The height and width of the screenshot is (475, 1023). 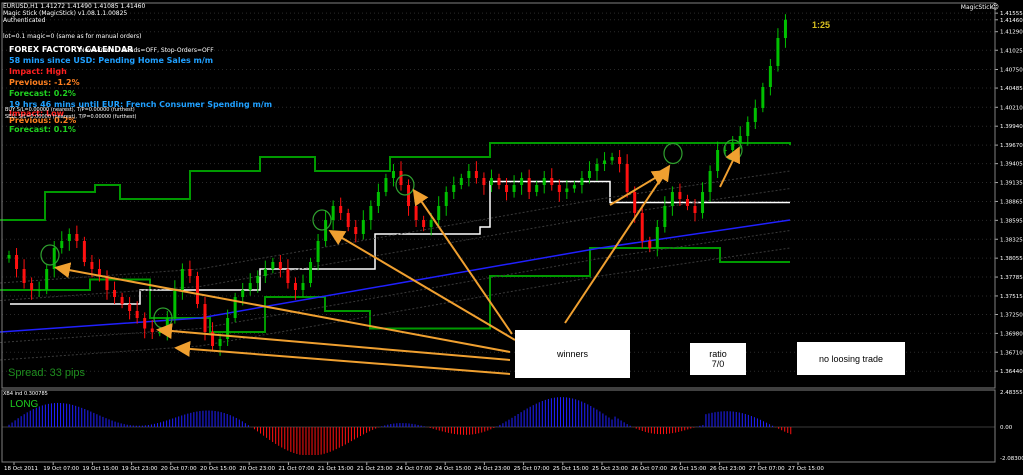 What do you see at coordinates (610, 469) in the screenshot?
I see `x-tick-label: 25 Oct 23:00` at bounding box center [610, 469].